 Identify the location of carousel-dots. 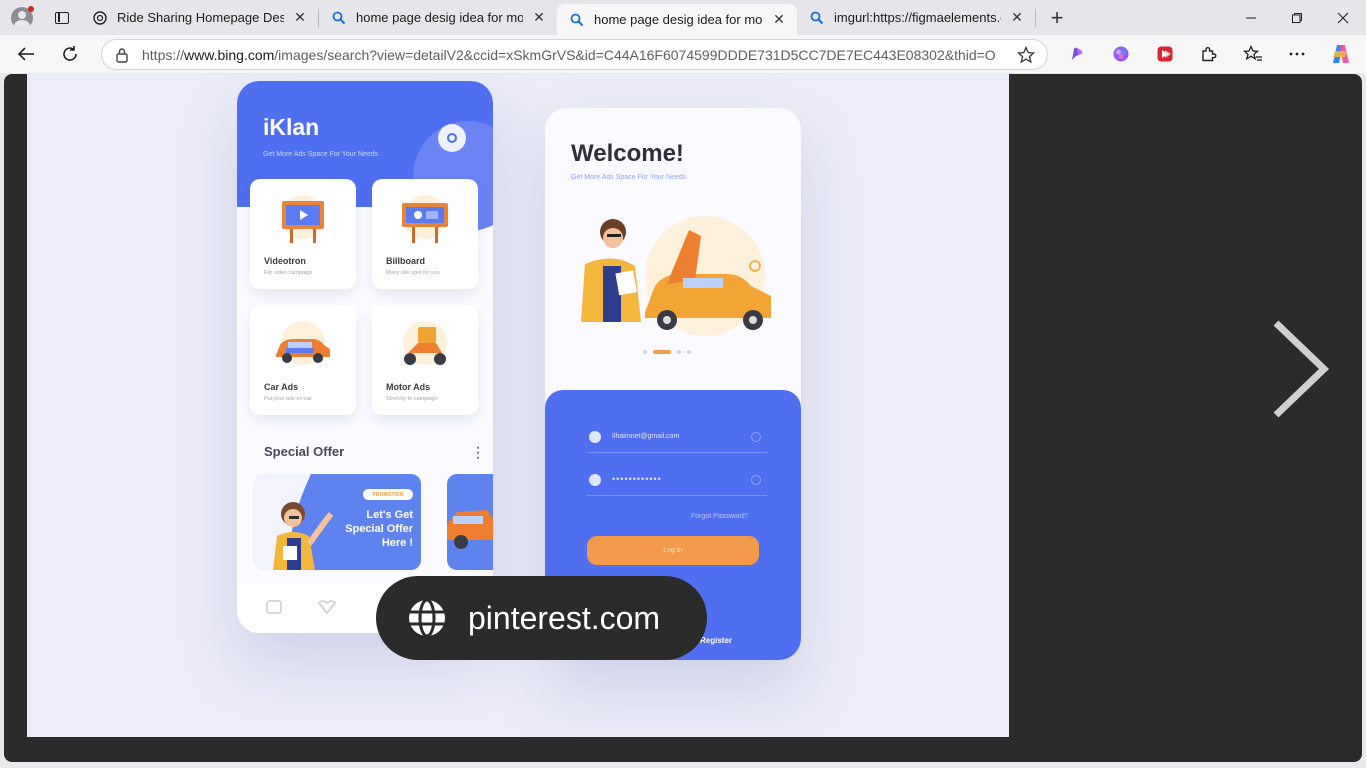
(667, 352).